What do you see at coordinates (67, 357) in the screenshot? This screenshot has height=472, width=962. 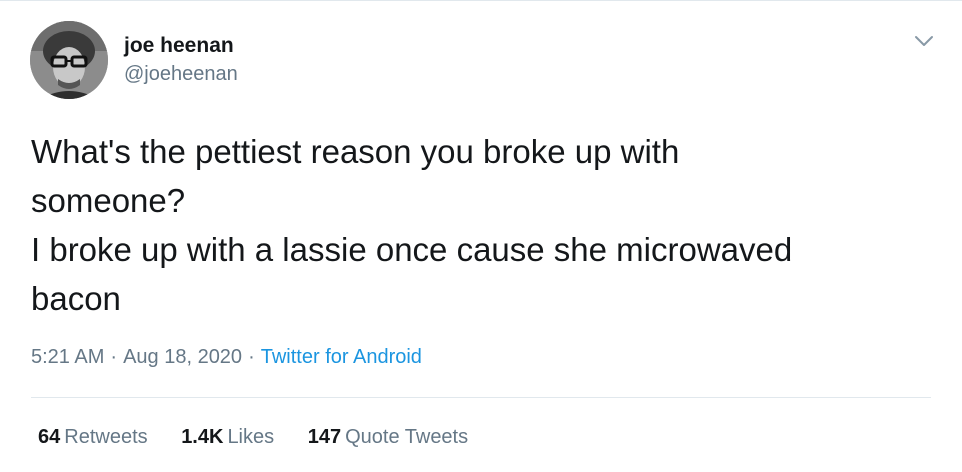 I see `tweet-time: 5:21 AM` at bounding box center [67, 357].